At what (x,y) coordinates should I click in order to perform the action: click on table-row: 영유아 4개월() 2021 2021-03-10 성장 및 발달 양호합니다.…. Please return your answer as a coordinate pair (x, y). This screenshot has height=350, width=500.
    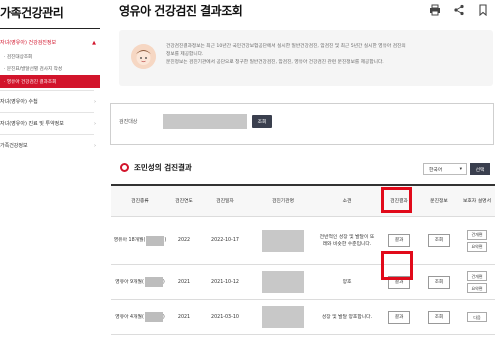
    Looking at the image, I should click on (303, 317).